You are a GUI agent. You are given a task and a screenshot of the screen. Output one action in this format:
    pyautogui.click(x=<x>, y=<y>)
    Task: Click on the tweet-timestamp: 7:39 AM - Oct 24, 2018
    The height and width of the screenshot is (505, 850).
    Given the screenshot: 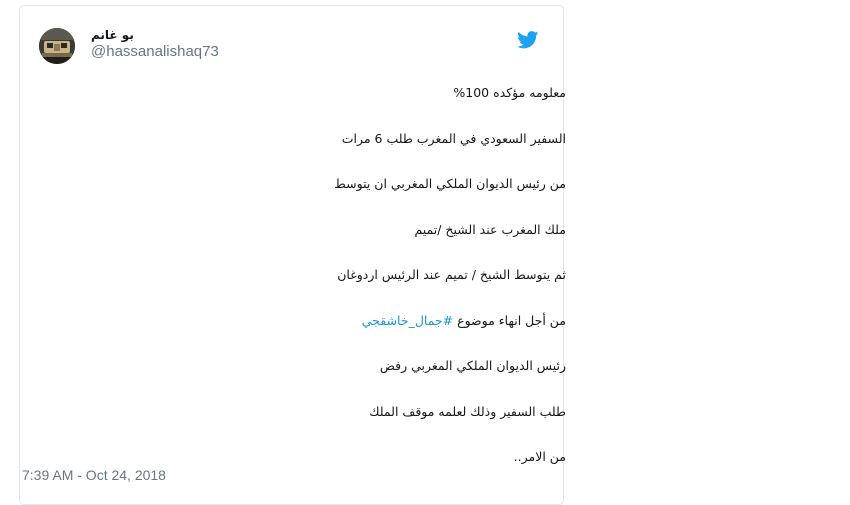 What is the action you would take?
    pyautogui.click(x=94, y=475)
    